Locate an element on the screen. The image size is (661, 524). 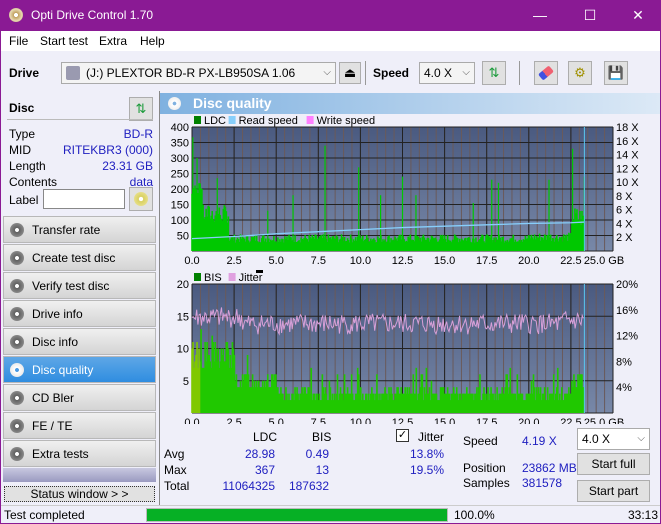
speed-select: 4.0 X ⌵ is located at coordinates (447, 73).